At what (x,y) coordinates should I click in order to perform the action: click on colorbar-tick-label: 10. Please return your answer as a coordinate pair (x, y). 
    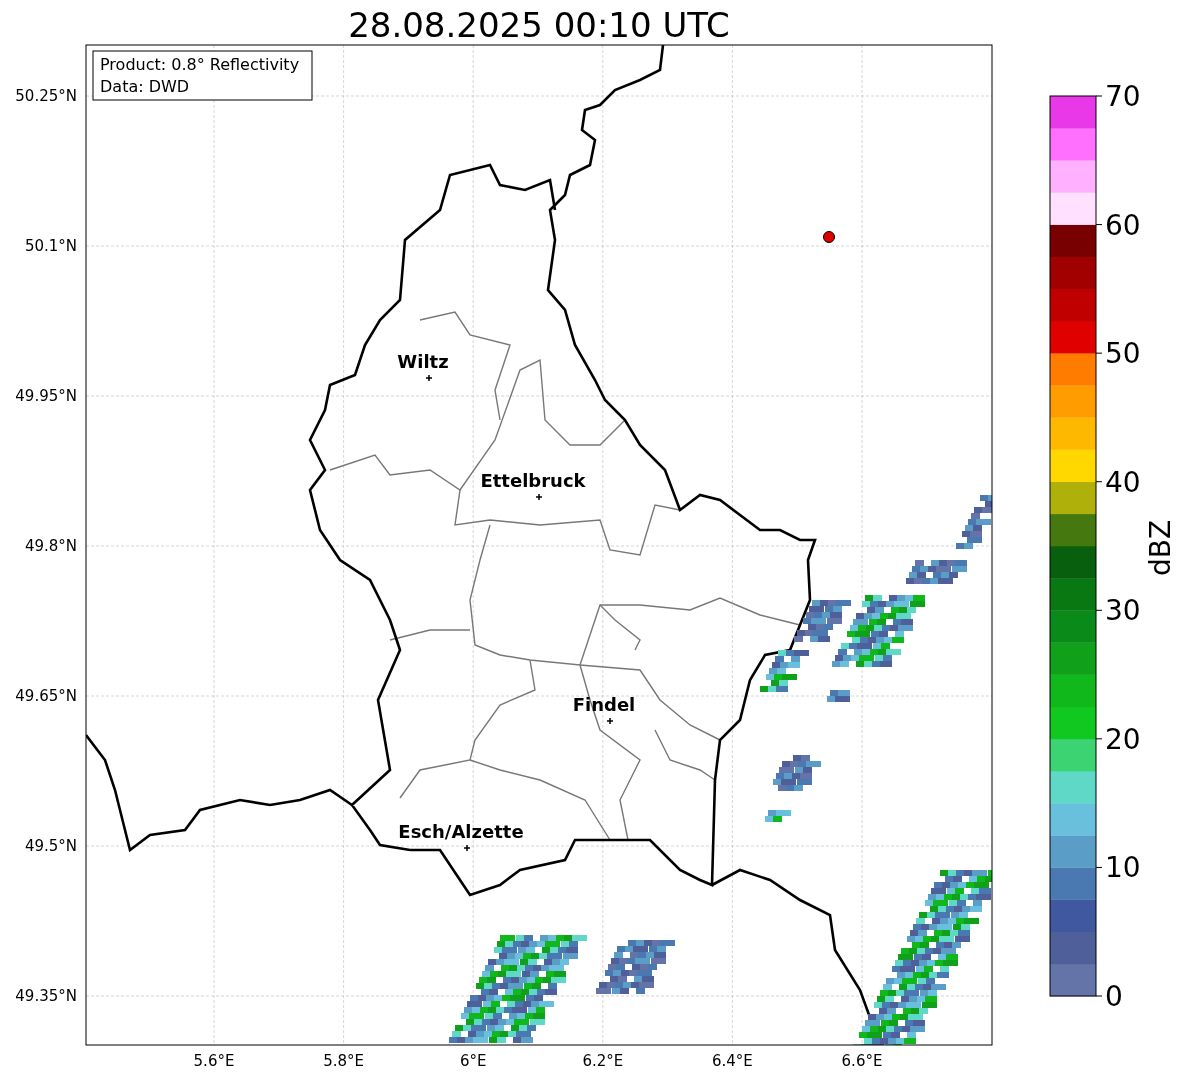
    Looking at the image, I should click on (1123, 868).